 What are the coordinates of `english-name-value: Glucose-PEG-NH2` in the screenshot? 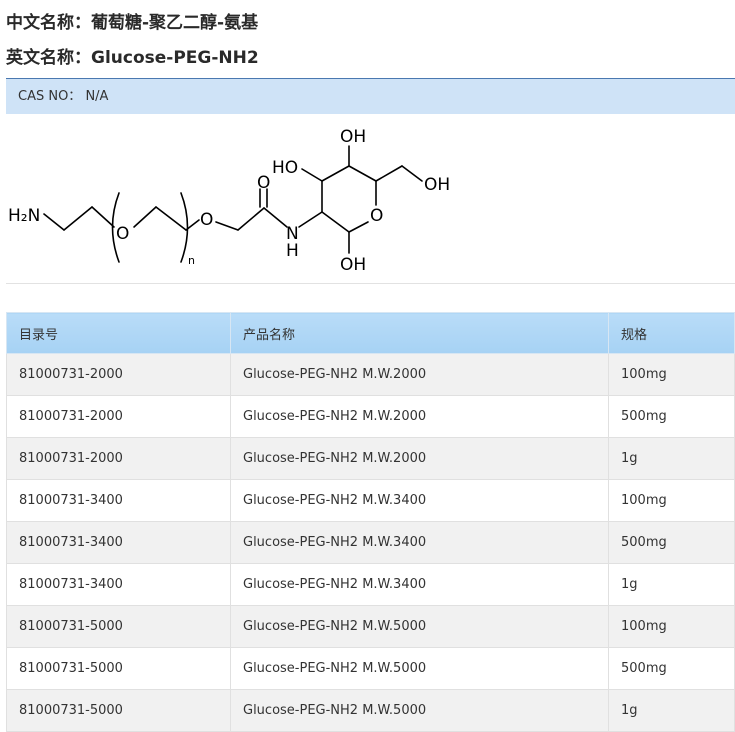 It's located at (175, 58).